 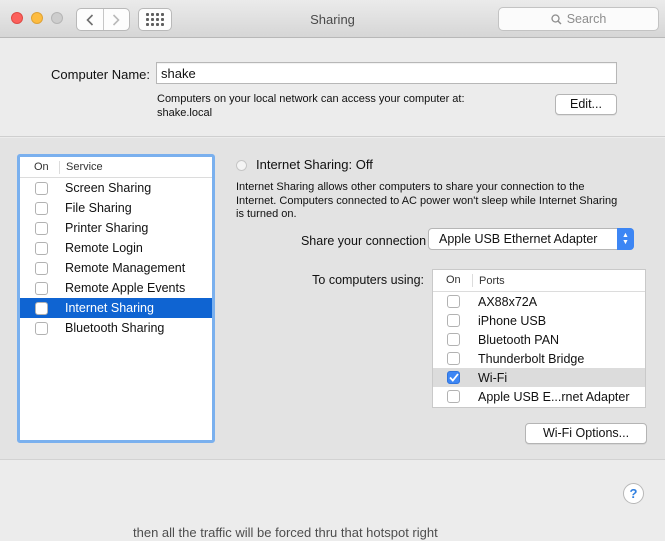 What do you see at coordinates (185, 113) in the screenshot?
I see `local-hostname: shake.local` at bounding box center [185, 113].